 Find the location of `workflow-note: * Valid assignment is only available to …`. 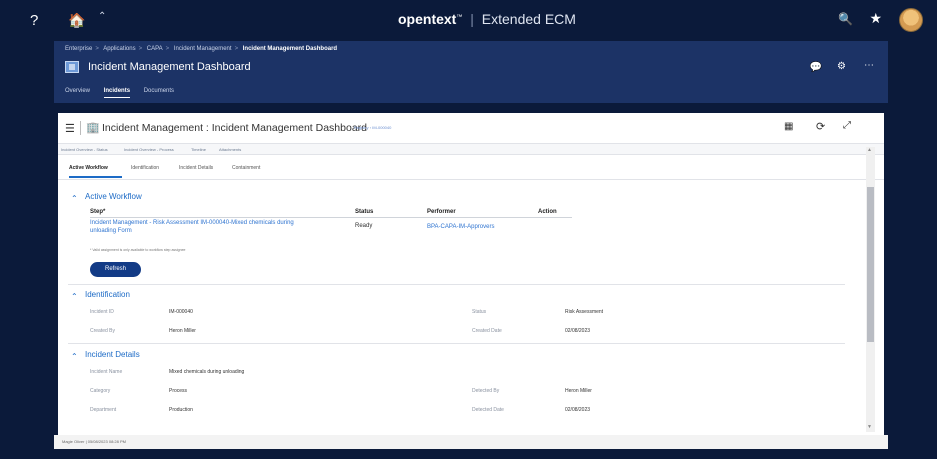

workflow-note: * Valid assignment is only available to … is located at coordinates (138, 250).